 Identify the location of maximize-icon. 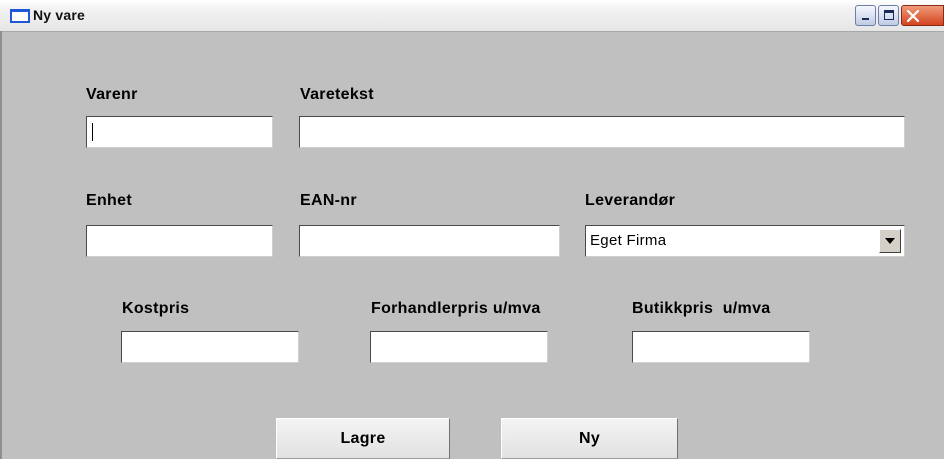
(889, 15).